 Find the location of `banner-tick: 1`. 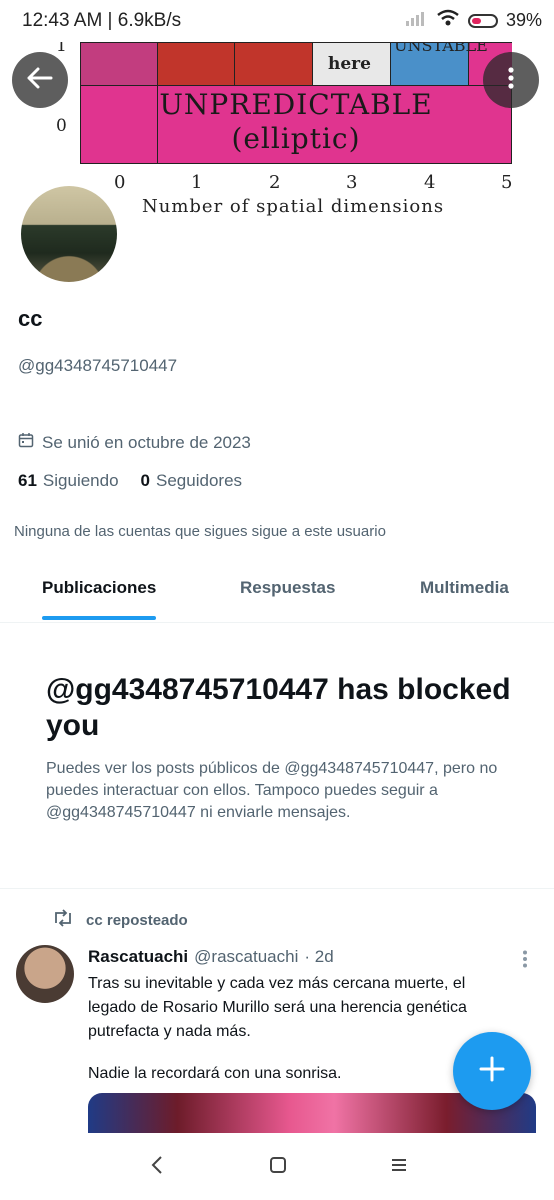

banner-tick: 1 is located at coordinates (197, 182).